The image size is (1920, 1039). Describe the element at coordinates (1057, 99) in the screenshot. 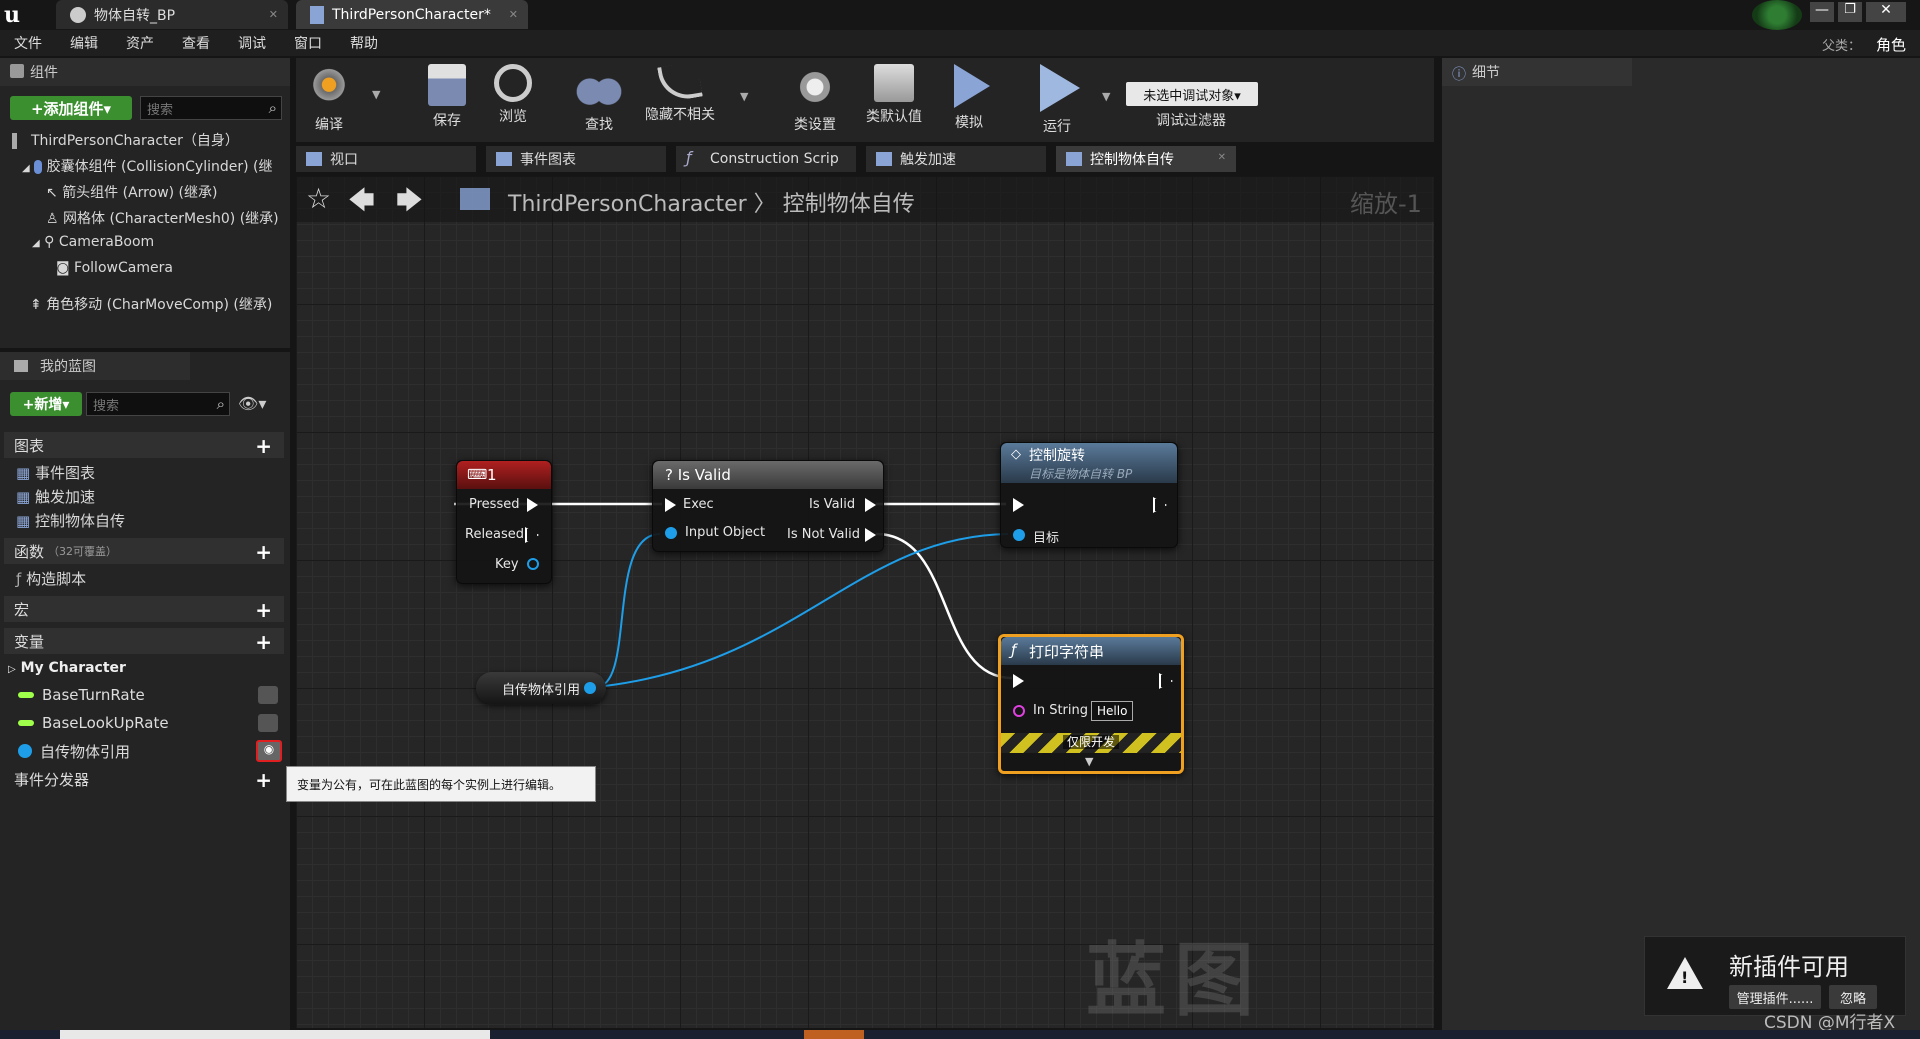

I see `play-button: 运行` at that location.